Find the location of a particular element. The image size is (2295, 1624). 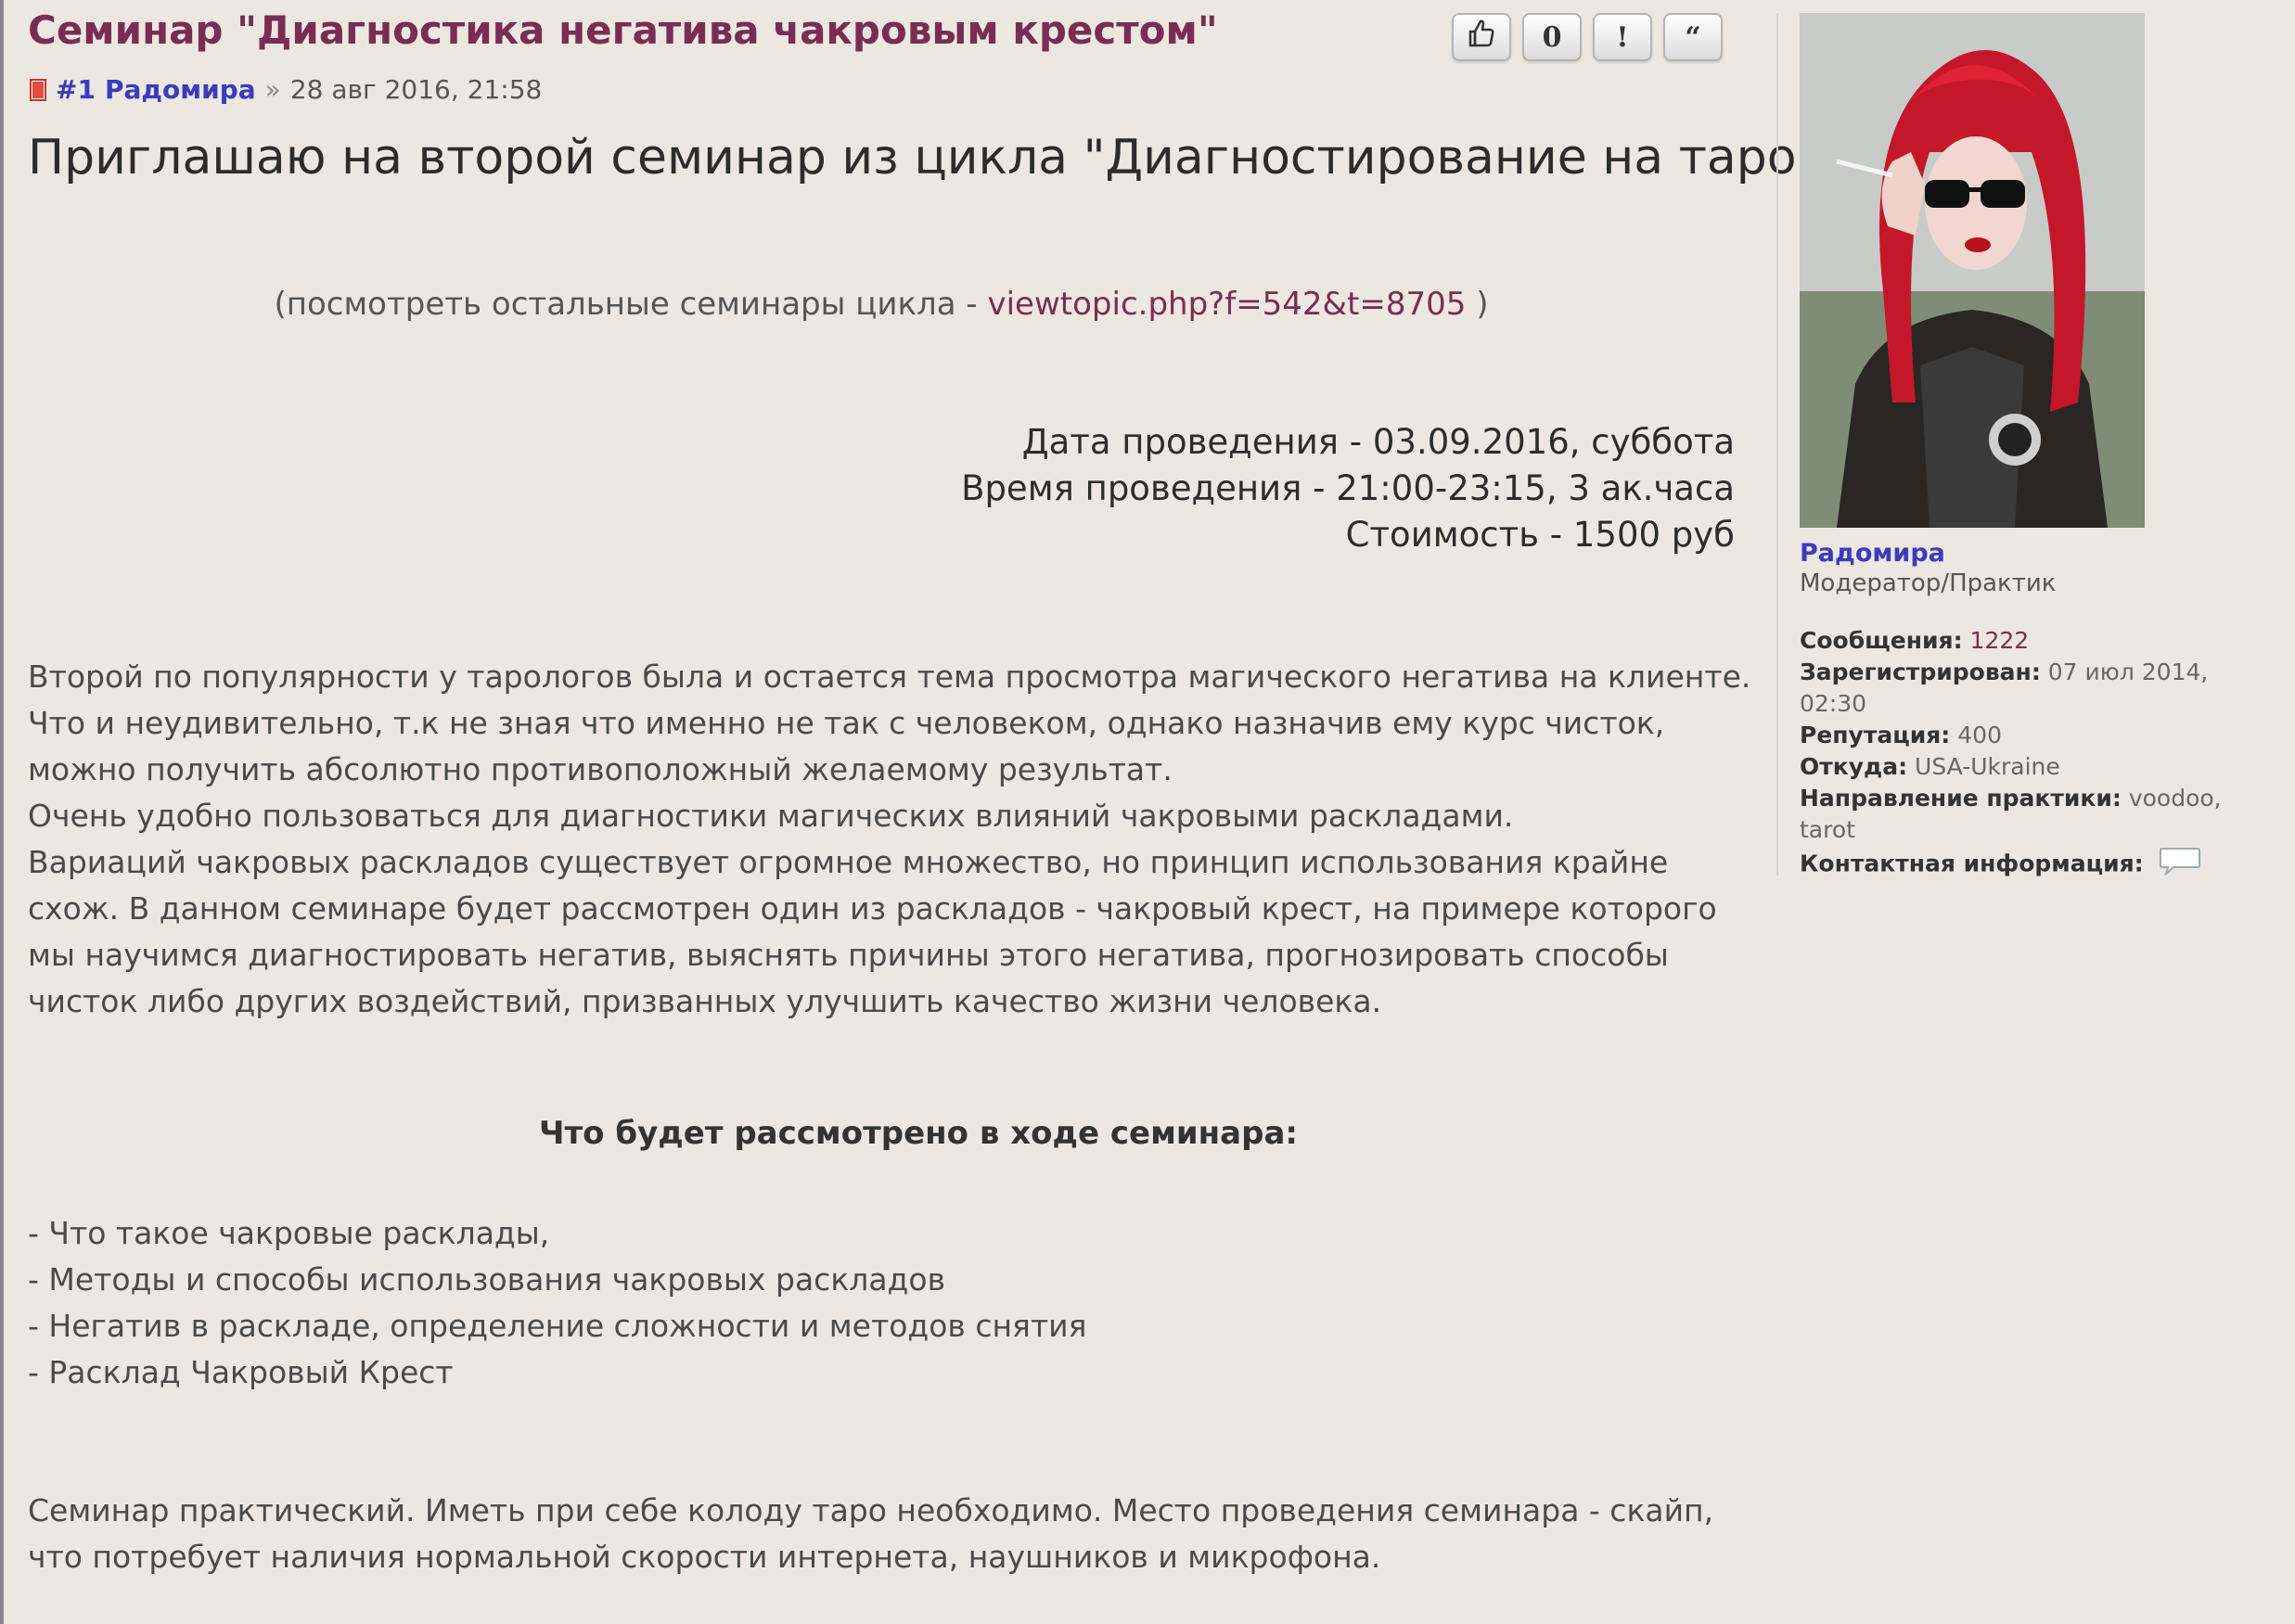

rating-button: 0 is located at coordinates (1552, 37).